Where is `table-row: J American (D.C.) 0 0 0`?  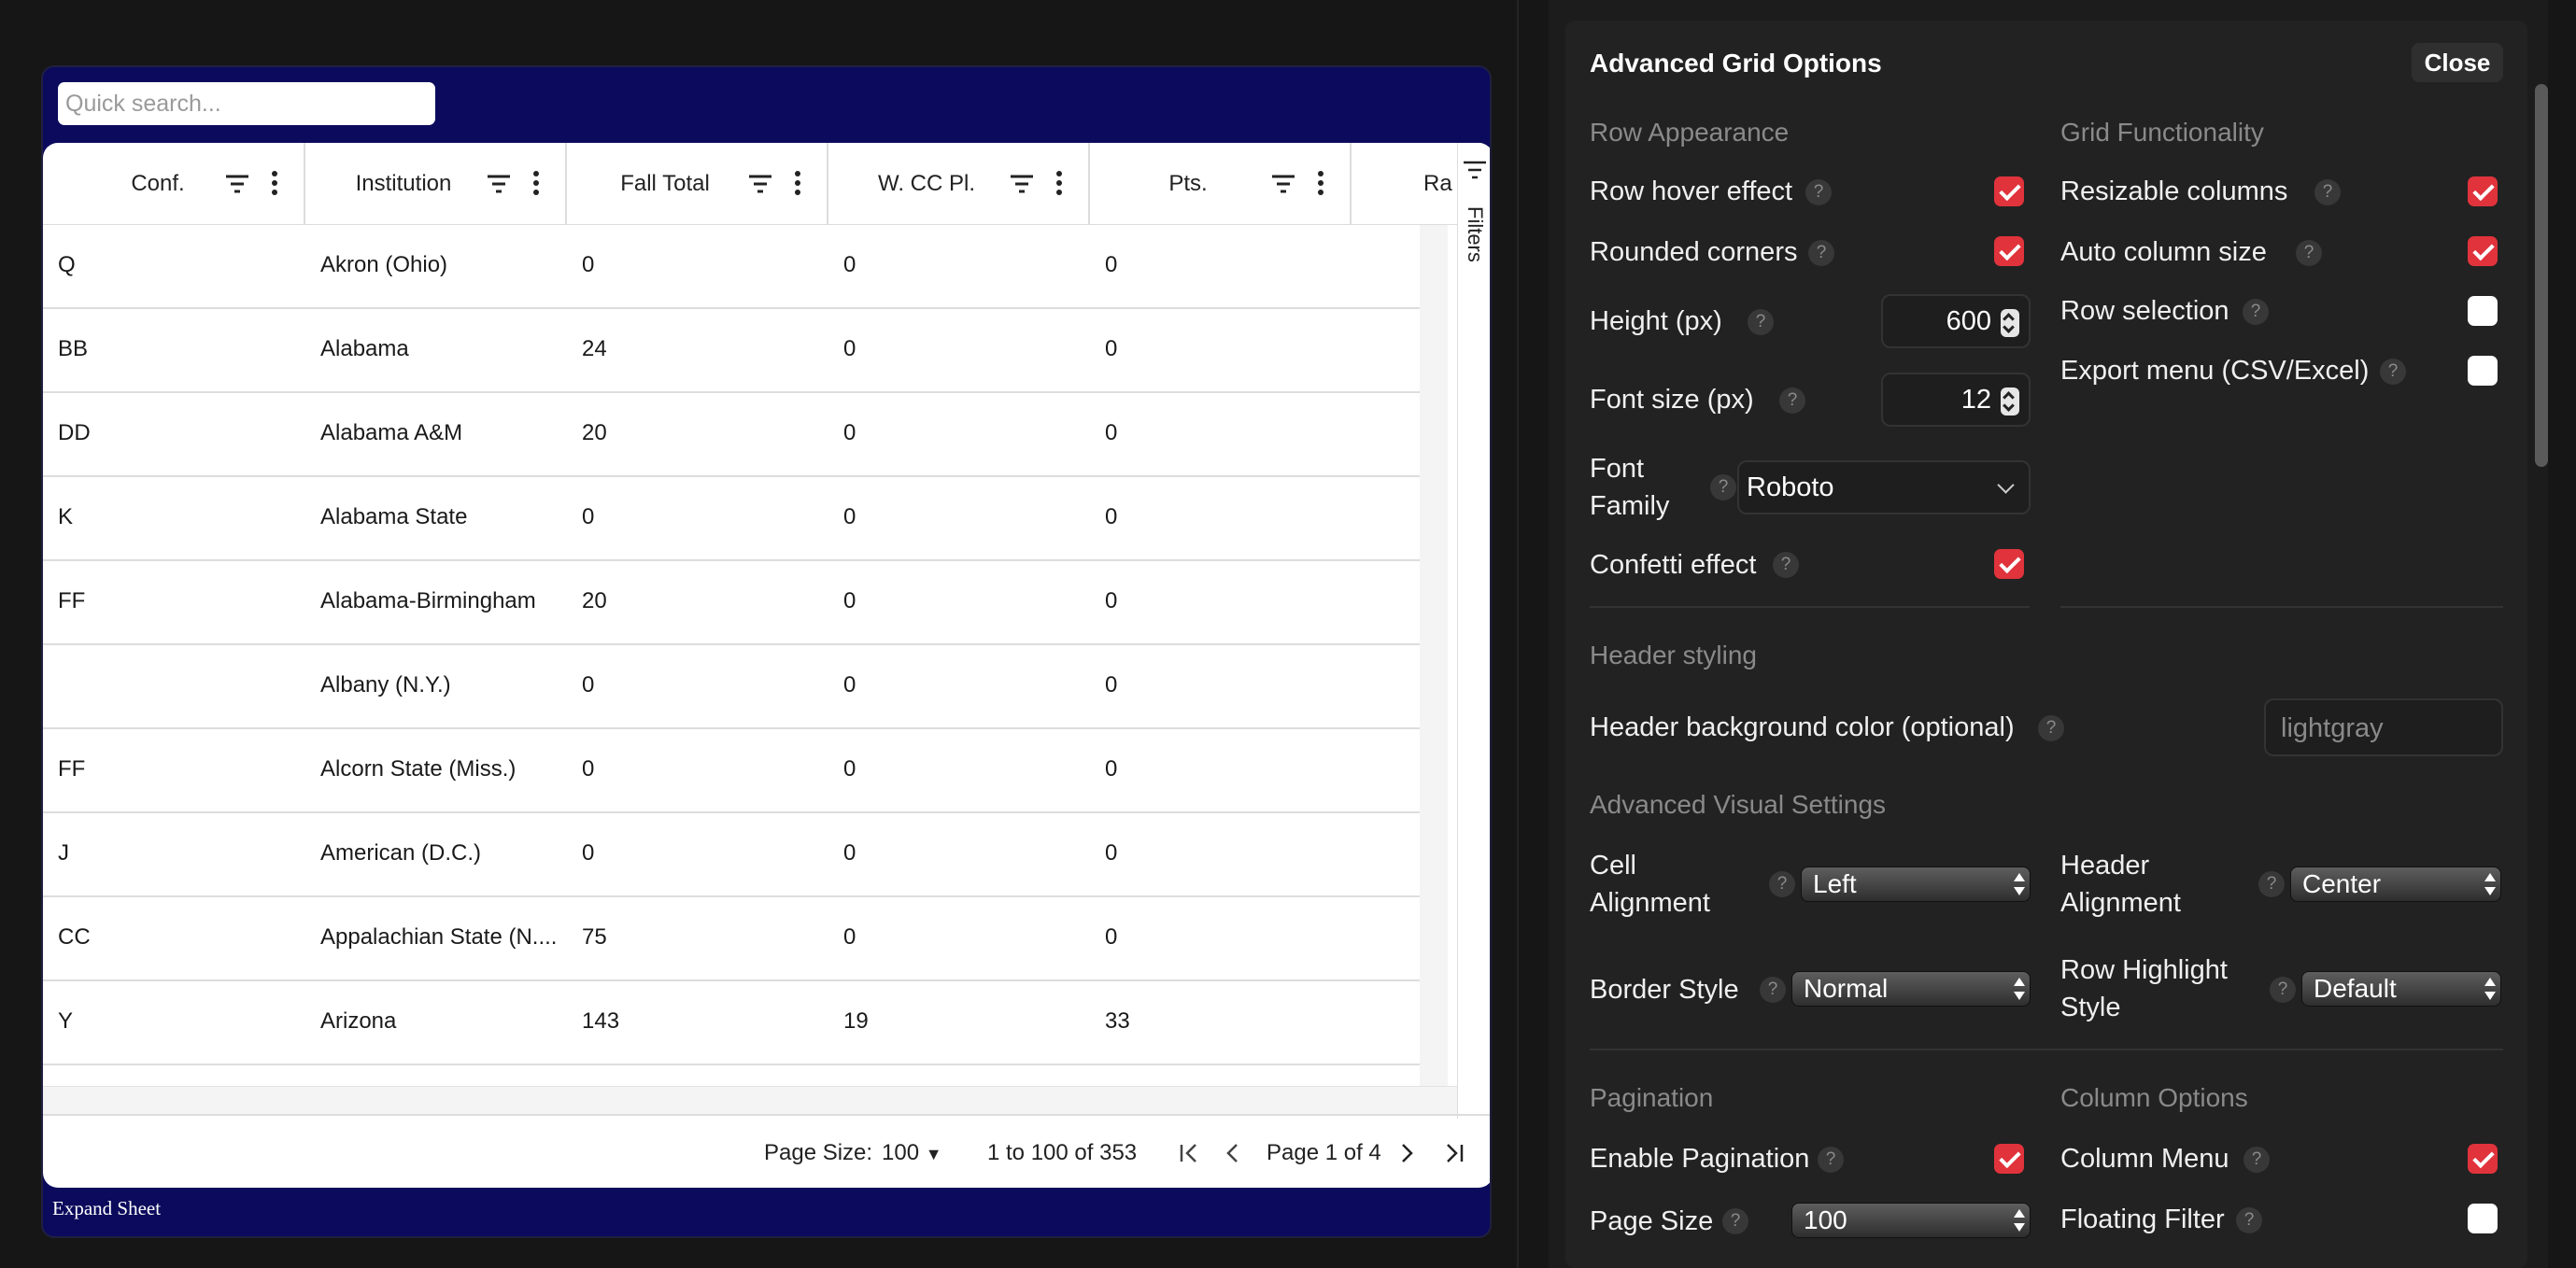 table-row: J American (D.C.) 0 0 0 is located at coordinates (731, 855).